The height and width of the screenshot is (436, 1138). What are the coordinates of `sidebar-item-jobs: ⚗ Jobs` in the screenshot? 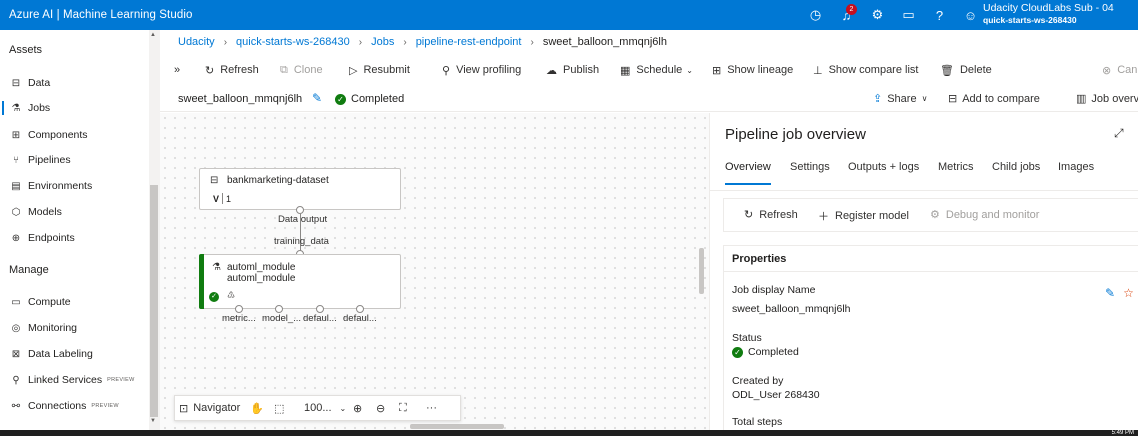 It's located at (74, 108).